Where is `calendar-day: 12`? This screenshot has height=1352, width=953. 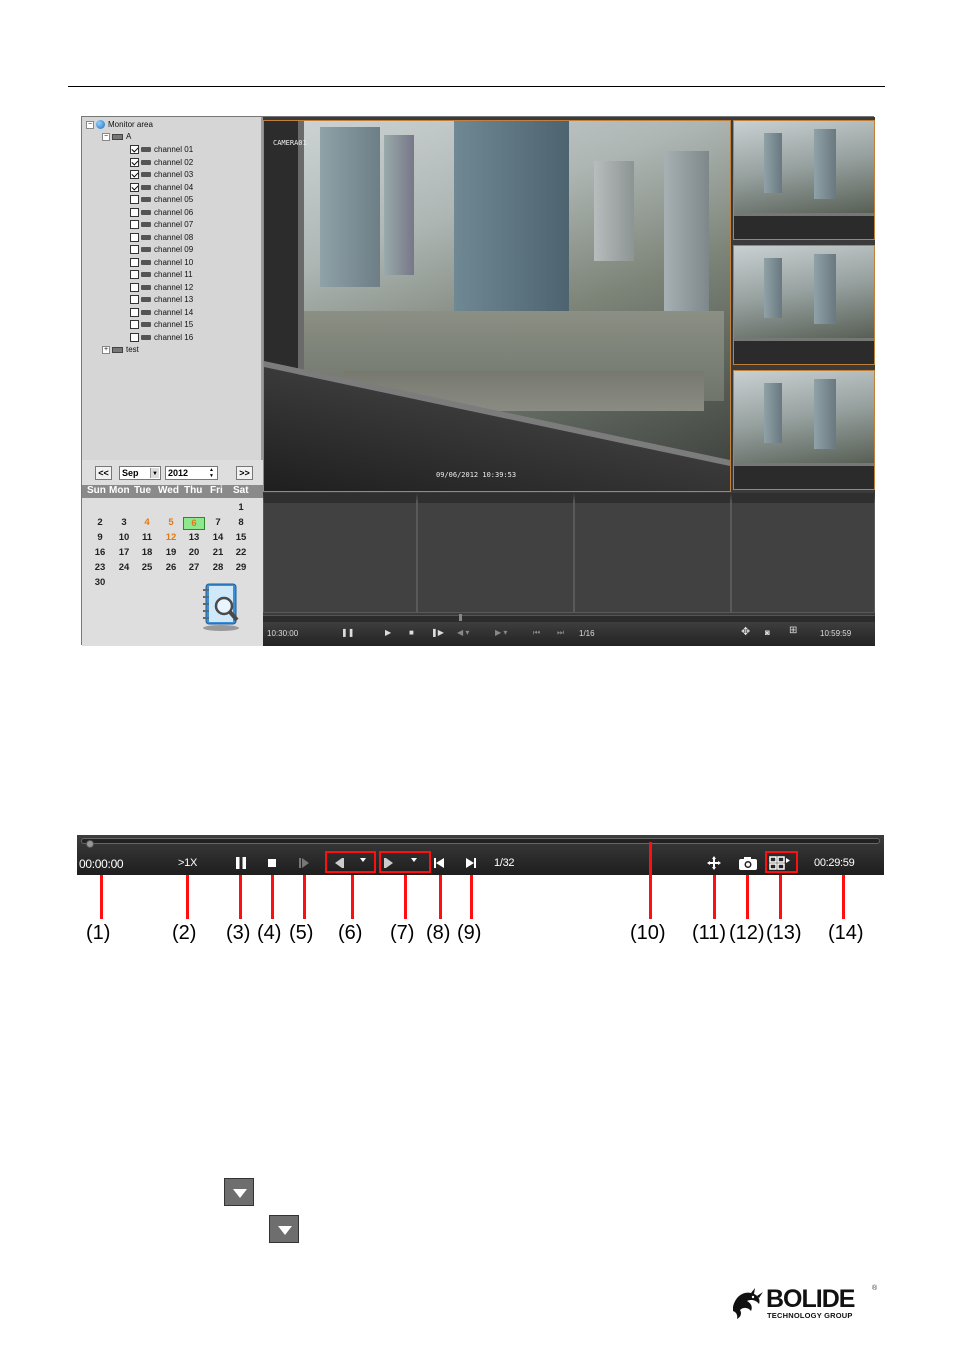 calendar-day: 12 is located at coordinates (171, 537).